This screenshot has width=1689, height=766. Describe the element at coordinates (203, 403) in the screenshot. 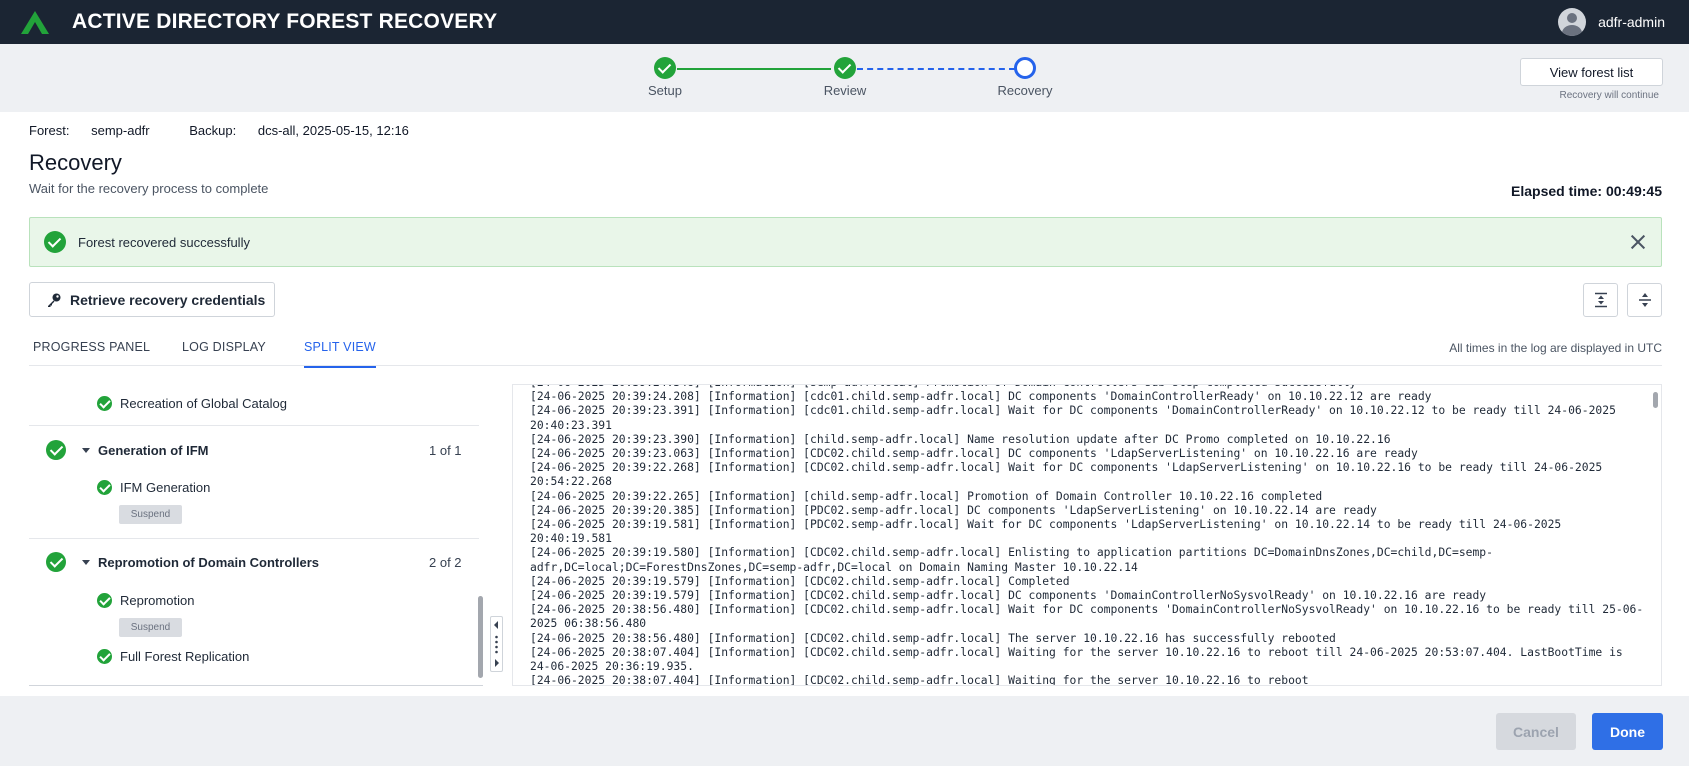

I see `step-item-label: Recreation of Global Catalog` at that location.